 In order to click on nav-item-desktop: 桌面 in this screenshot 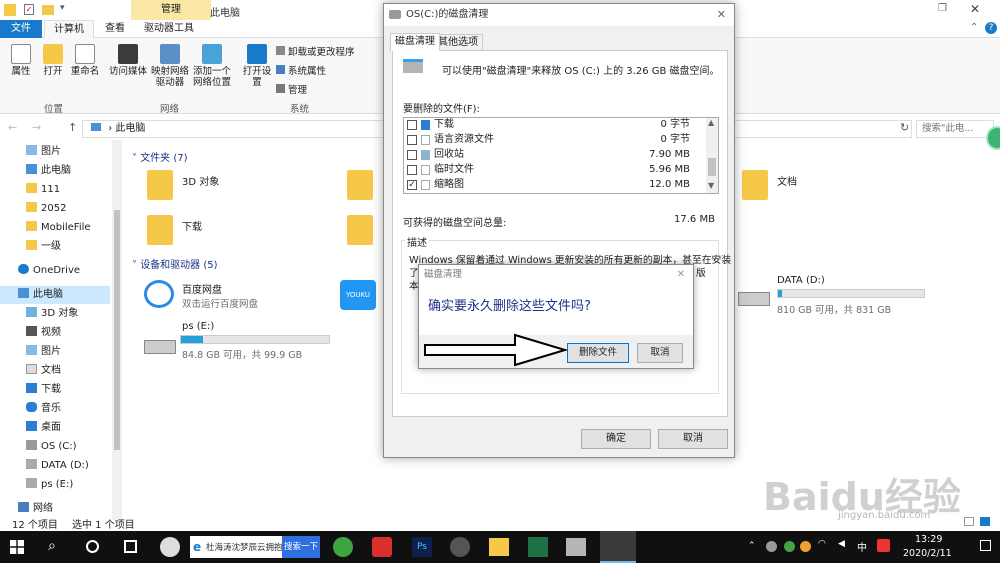, I will do `click(43, 428)`.